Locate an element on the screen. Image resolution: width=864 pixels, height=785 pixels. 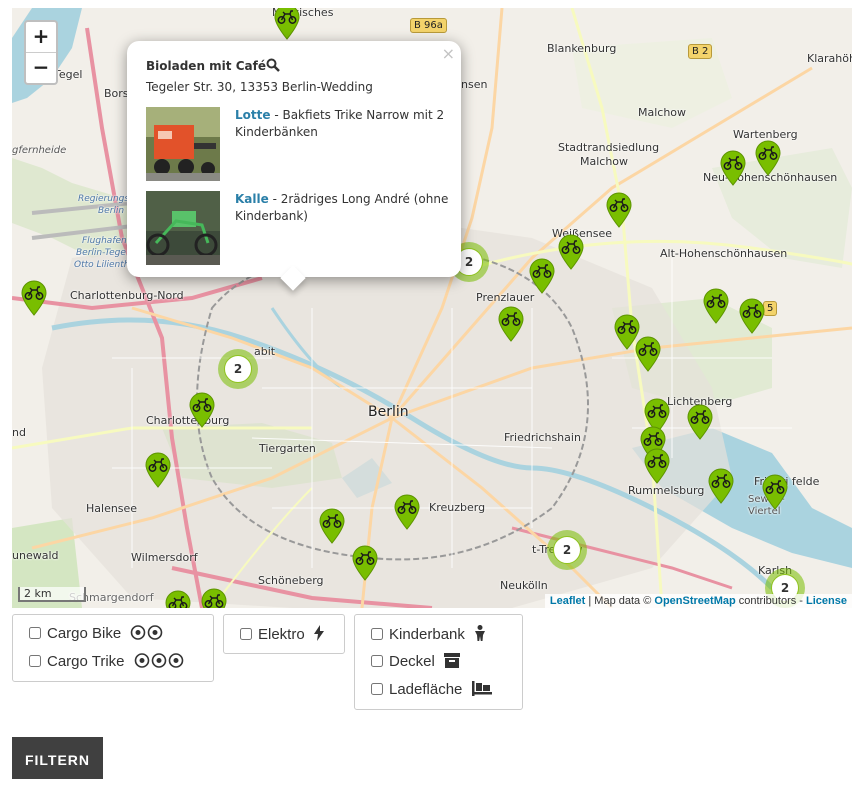
archive-box-icon is located at coordinates (452, 660).